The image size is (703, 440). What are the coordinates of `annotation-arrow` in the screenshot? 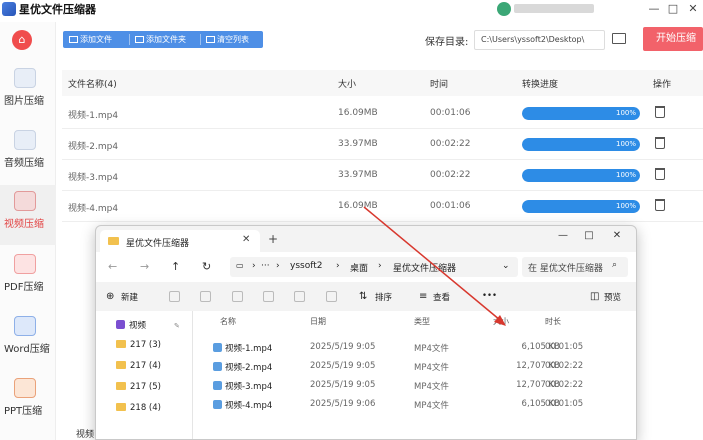 It's located at (434, 266).